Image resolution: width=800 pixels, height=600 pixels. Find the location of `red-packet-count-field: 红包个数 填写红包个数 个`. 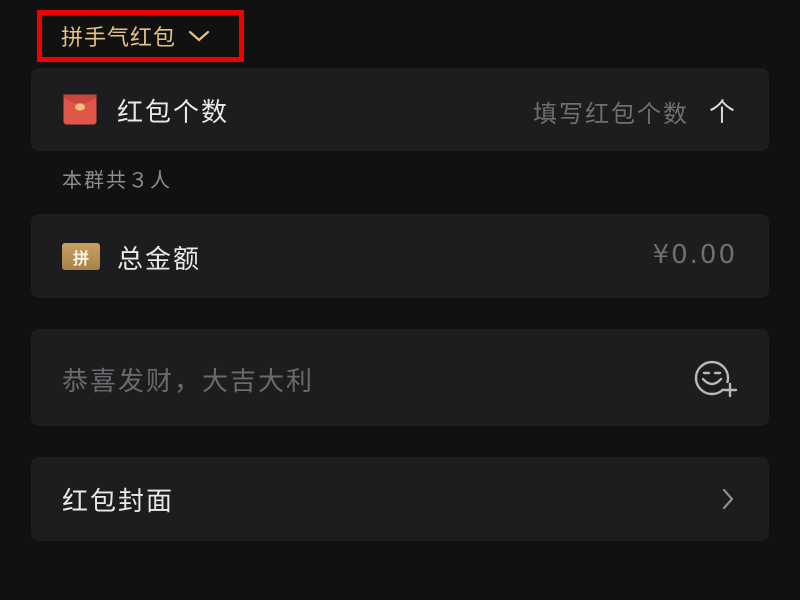

red-packet-count-field: 红包个数 填写红包个数 个 is located at coordinates (400, 109).